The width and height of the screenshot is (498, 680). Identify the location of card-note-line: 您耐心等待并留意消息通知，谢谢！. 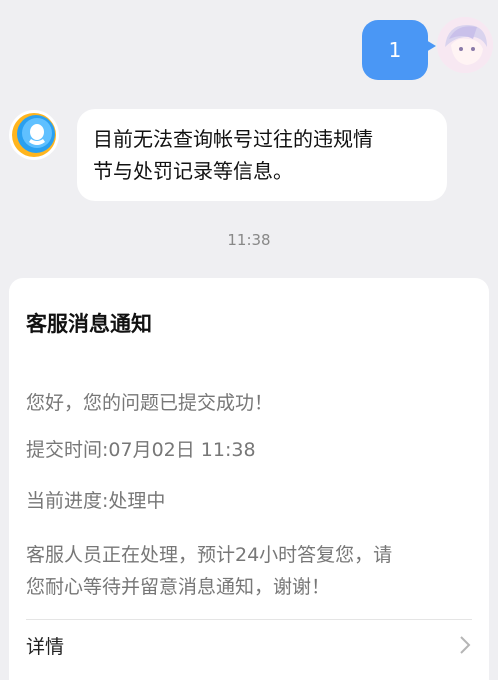
(178, 587).